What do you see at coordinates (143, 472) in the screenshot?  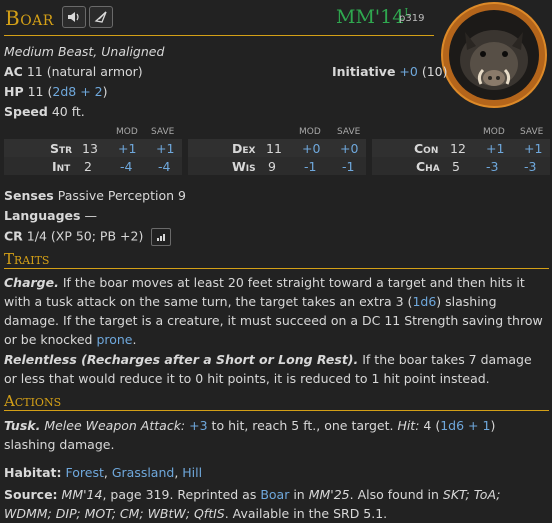 I see `habitat-grassland-link: Grassland` at bounding box center [143, 472].